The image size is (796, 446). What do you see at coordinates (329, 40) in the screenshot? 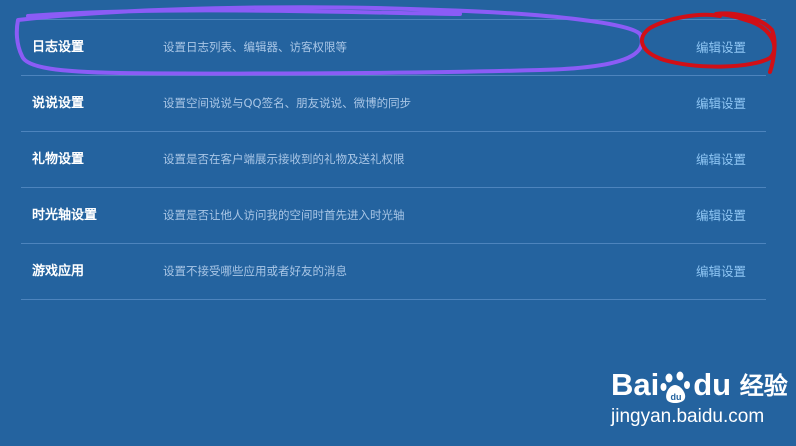
I see `purple-highlight-annotation` at bounding box center [329, 40].